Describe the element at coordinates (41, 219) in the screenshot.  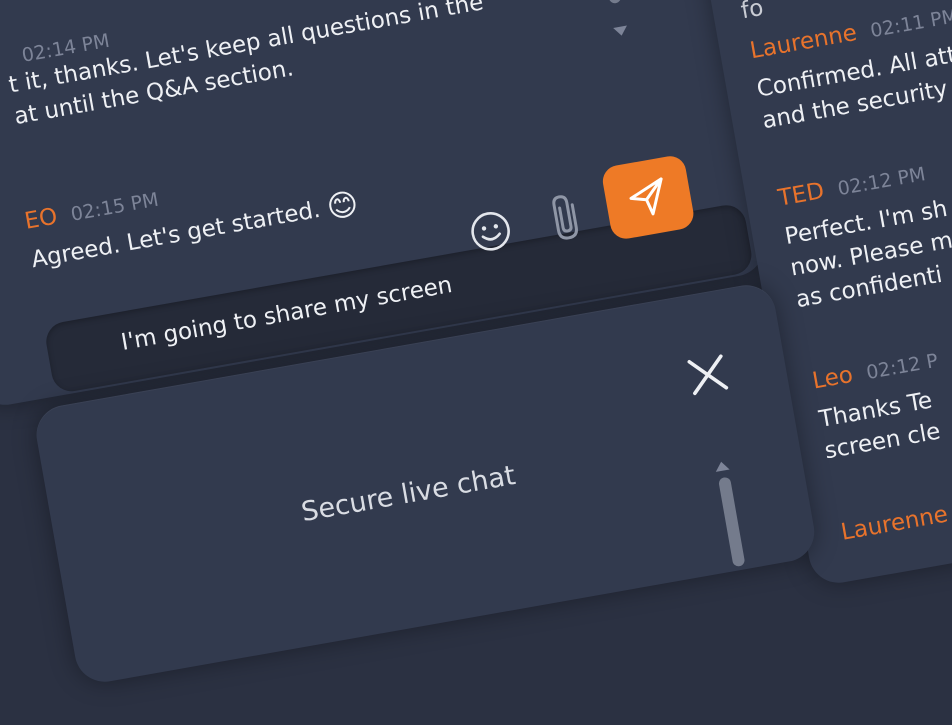
I see `message-author: EO` at that location.